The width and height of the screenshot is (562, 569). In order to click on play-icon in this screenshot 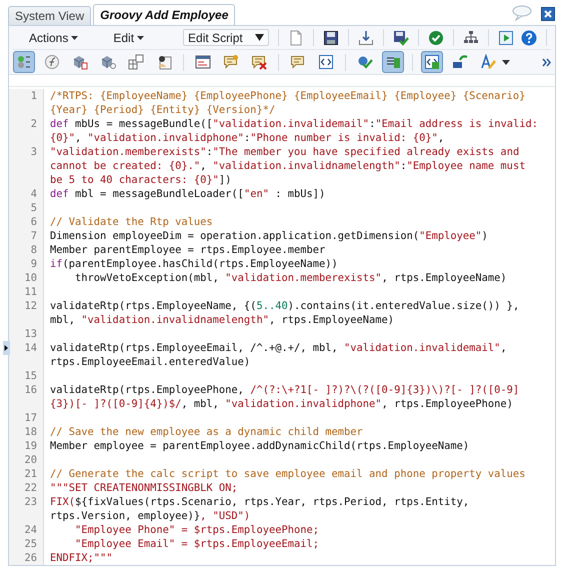, I will do `click(506, 38)`.